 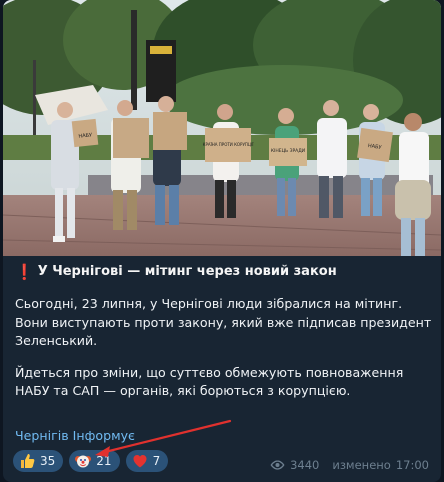 I want to click on thumbs-up-icon, so click(x=28, y=461).